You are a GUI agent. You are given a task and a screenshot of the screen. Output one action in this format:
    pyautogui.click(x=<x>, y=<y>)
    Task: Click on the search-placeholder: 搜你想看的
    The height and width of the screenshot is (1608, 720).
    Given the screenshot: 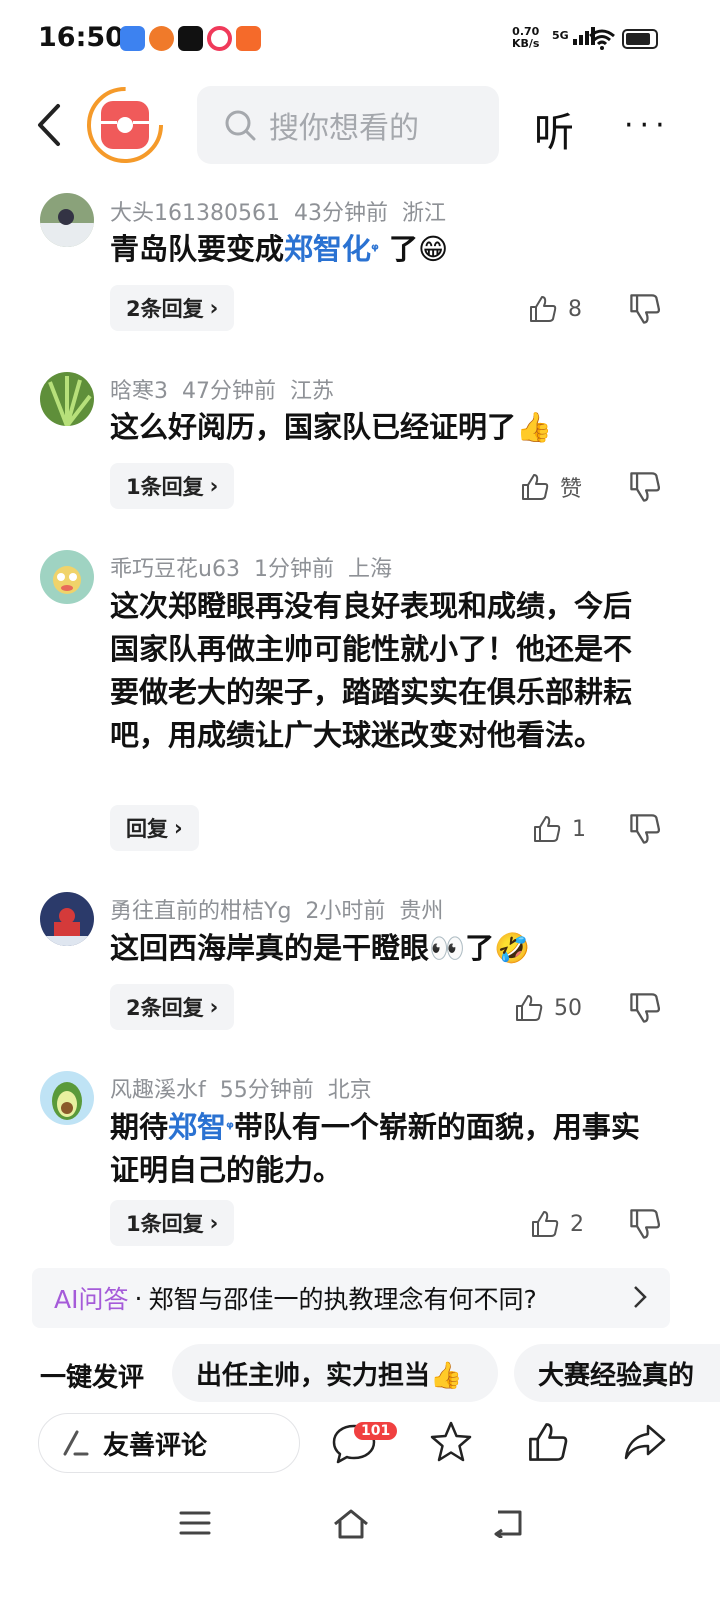 What is the action you would take?
    pyautogui.click(x=344, y=128)
    